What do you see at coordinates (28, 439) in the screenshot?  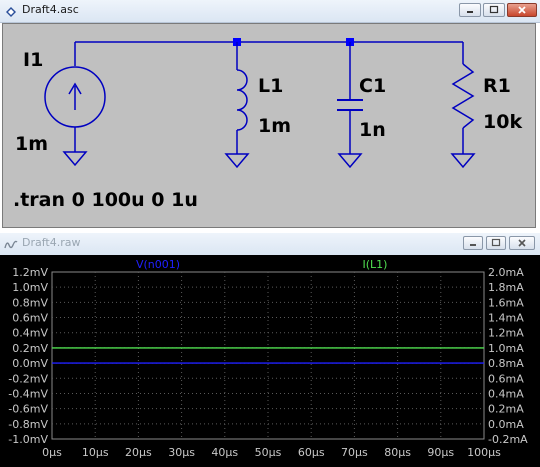 I see `y-left-tick-label: -1.0mV` at bounding box center [28, 439].